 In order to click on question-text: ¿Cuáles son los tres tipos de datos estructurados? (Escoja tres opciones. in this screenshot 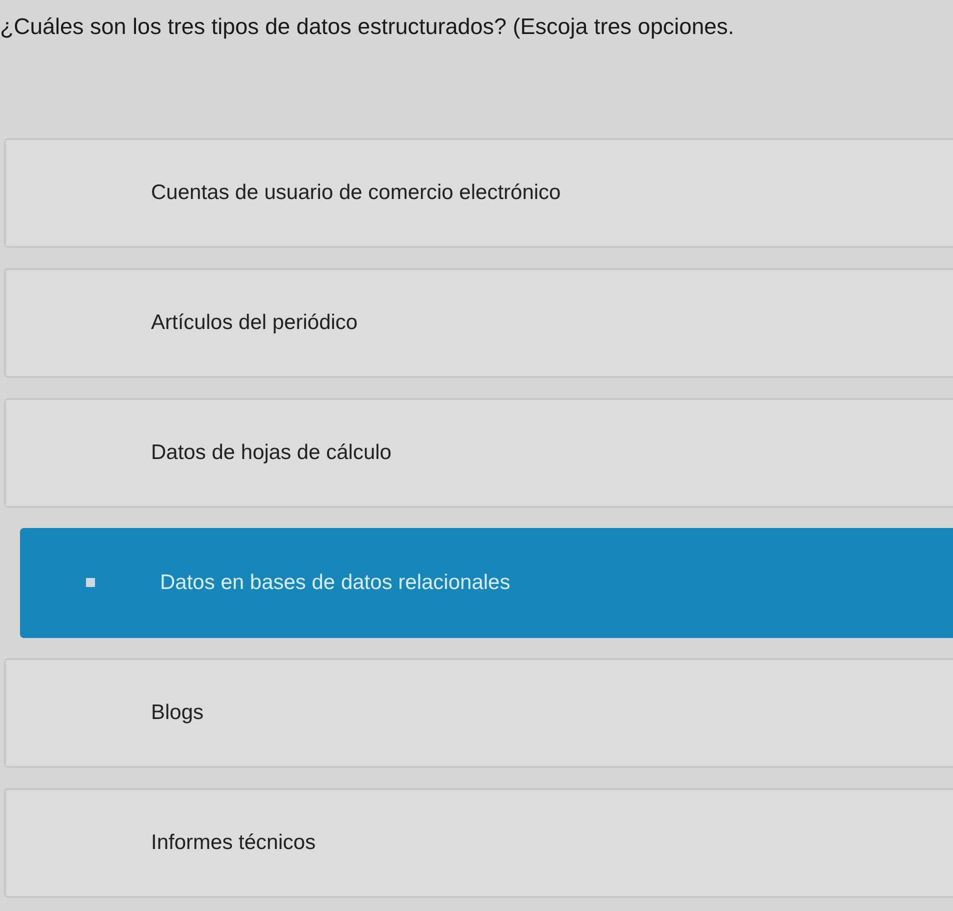, I will do `click(368, 27)`.